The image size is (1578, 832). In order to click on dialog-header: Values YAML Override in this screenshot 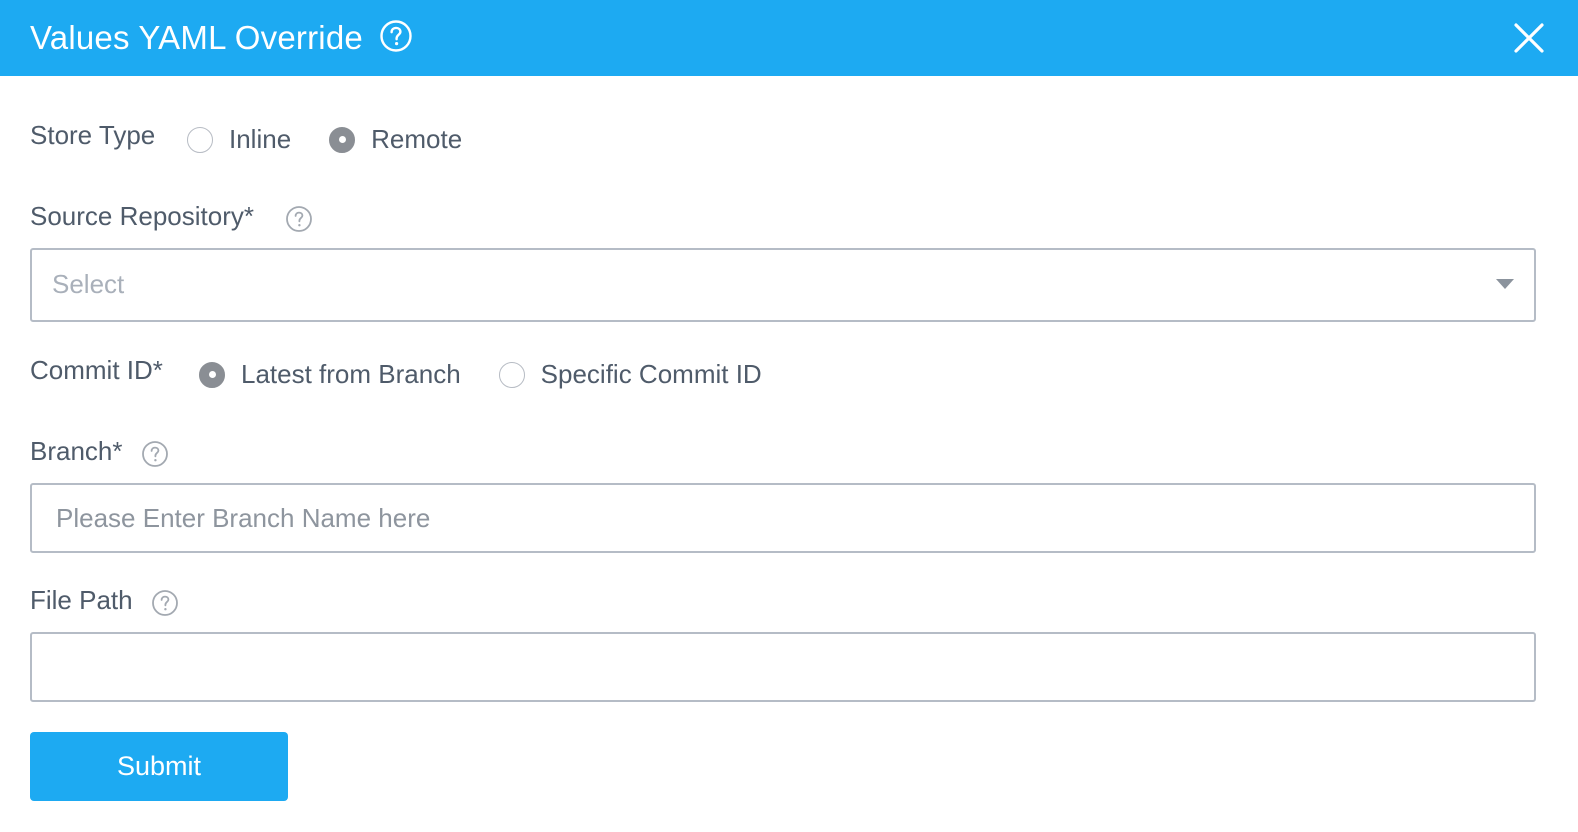, I will do `click(789, 38)`.